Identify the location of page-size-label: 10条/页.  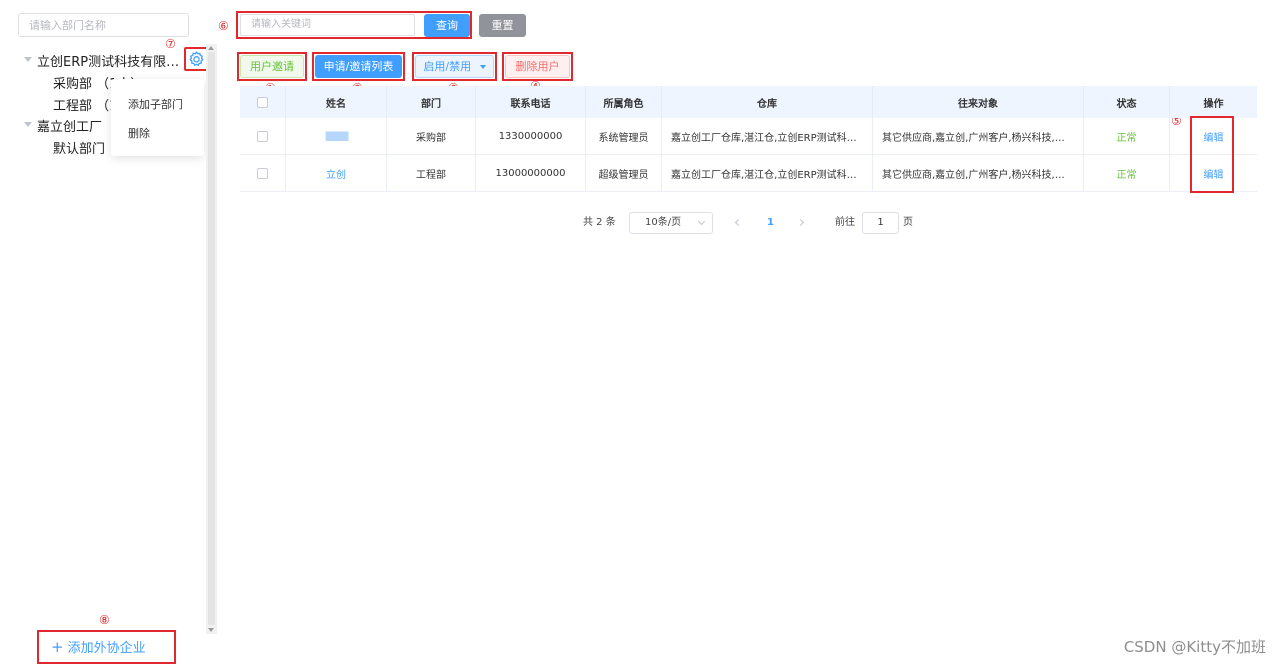
(663, 222).